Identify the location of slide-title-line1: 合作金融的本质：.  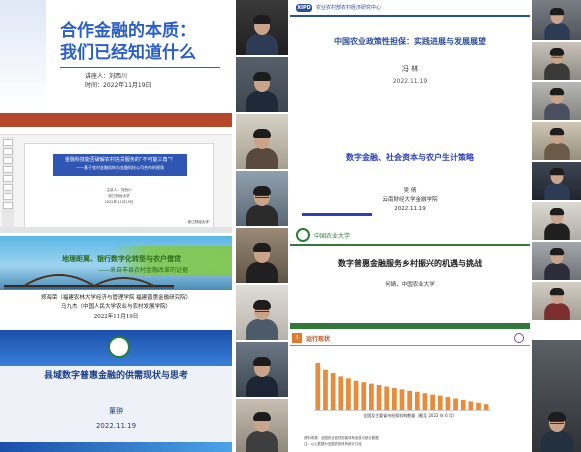
(128, 31).